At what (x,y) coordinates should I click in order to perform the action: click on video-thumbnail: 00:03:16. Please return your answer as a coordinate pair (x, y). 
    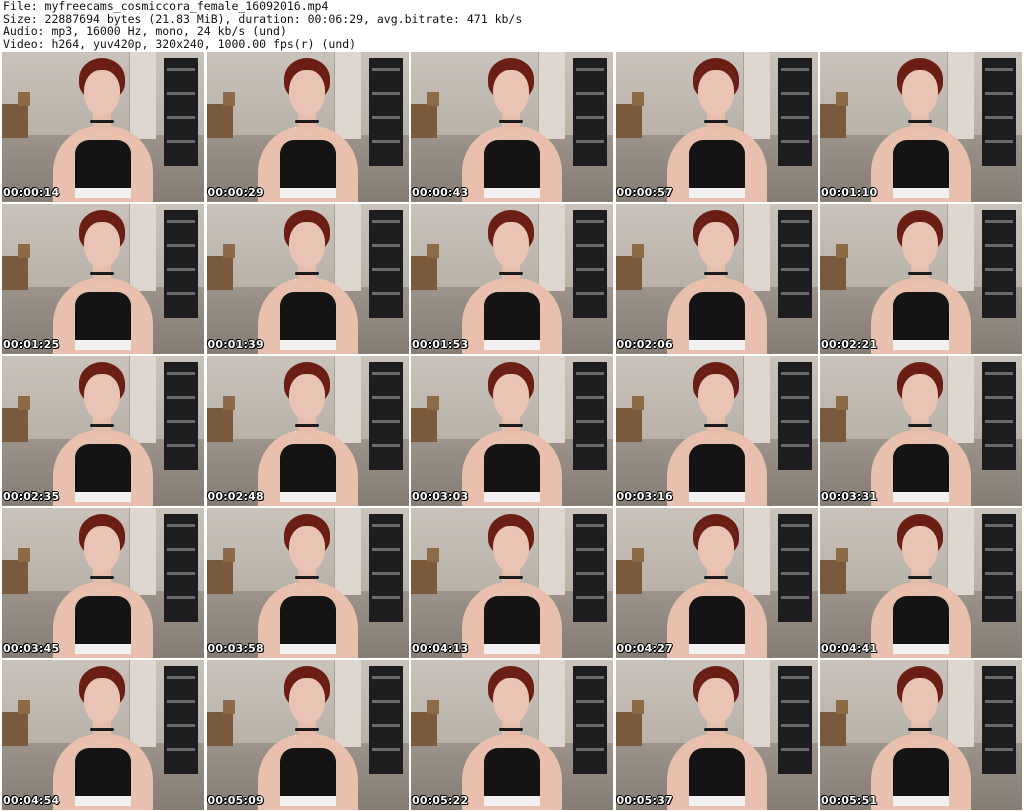
    Looking at the image, I should click on (716, 431).